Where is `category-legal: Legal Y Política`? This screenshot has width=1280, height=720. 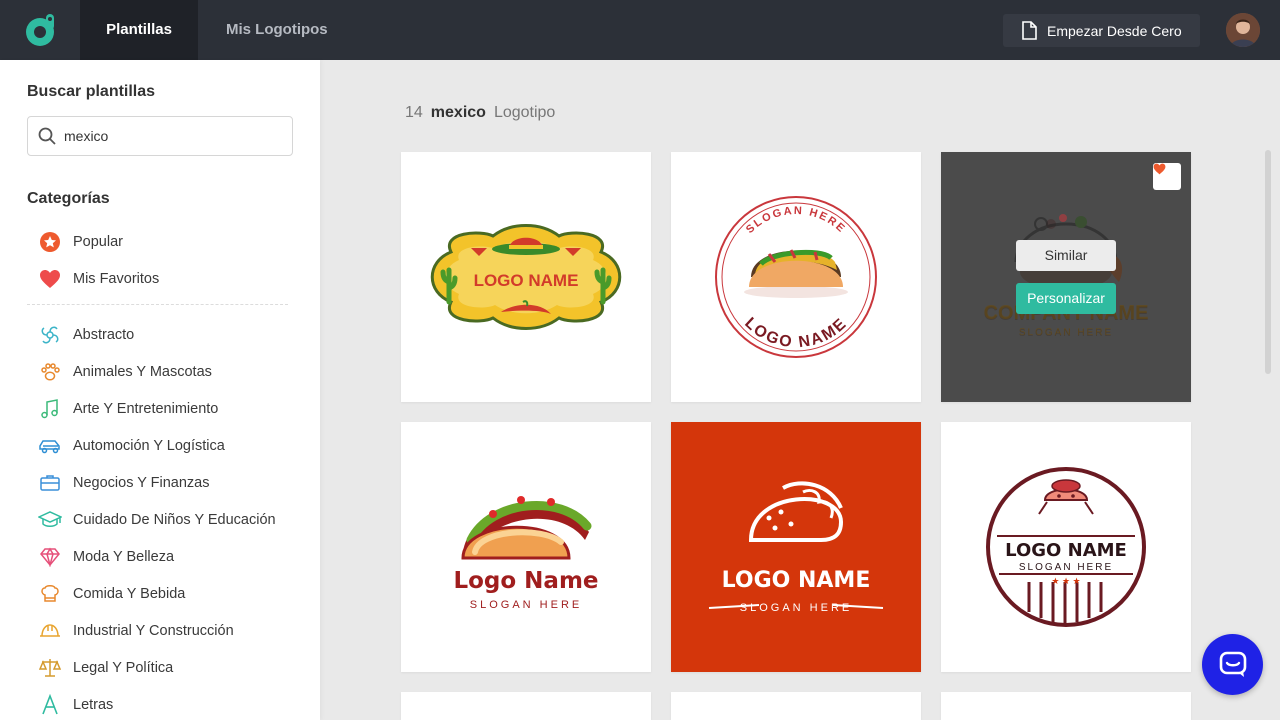 category-legal: Legal Y Política is located at coordinates (105, 668).